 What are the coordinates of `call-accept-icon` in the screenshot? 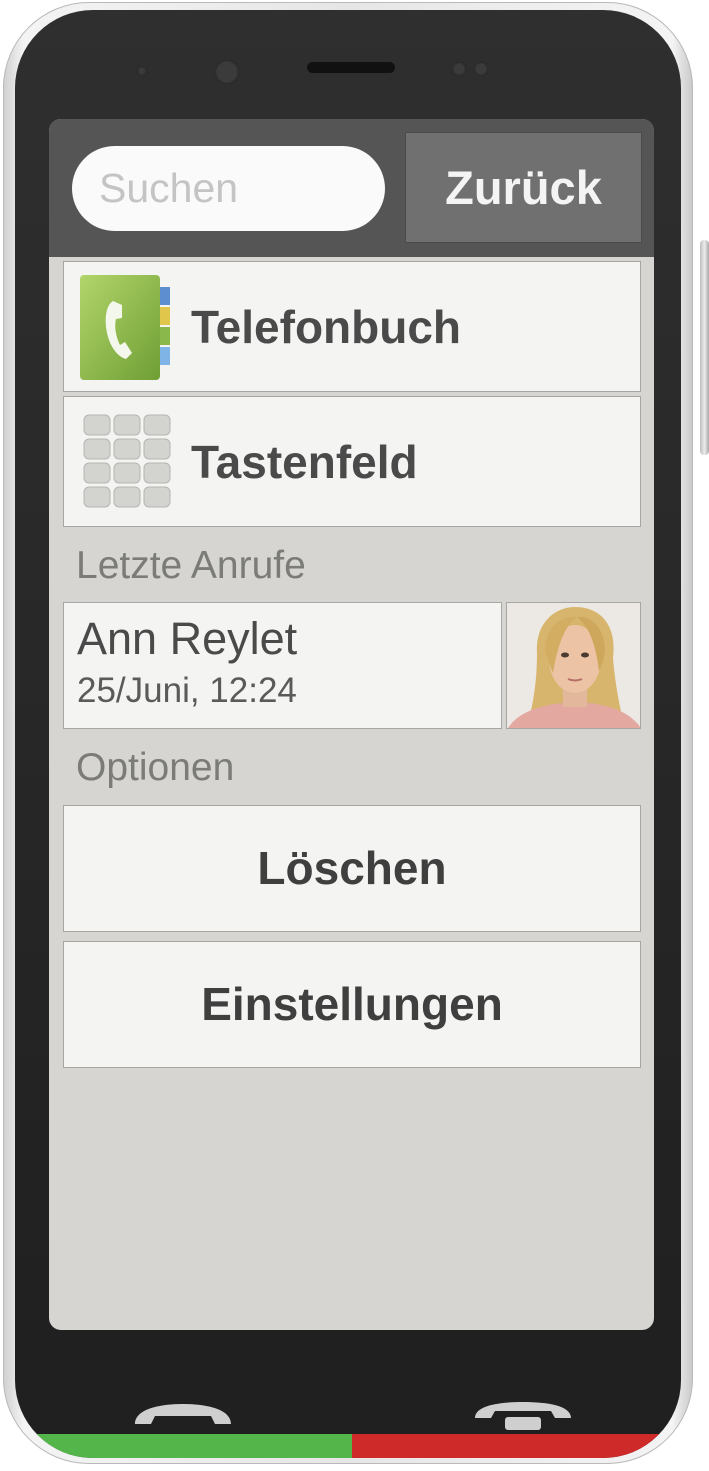 It's located at (183, 1415).